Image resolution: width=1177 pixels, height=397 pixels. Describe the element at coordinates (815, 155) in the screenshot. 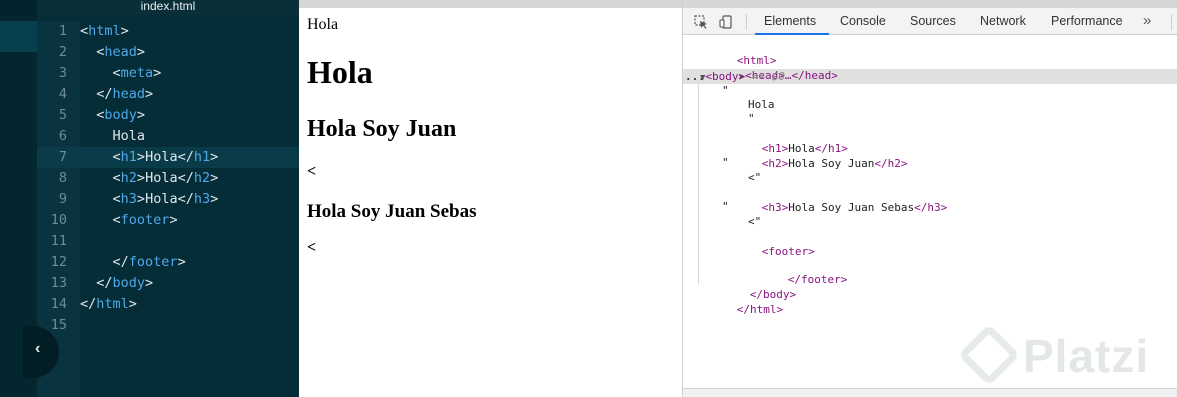

I see `node-h2: <h2>Hola Soy Juan</h2>` at that location.